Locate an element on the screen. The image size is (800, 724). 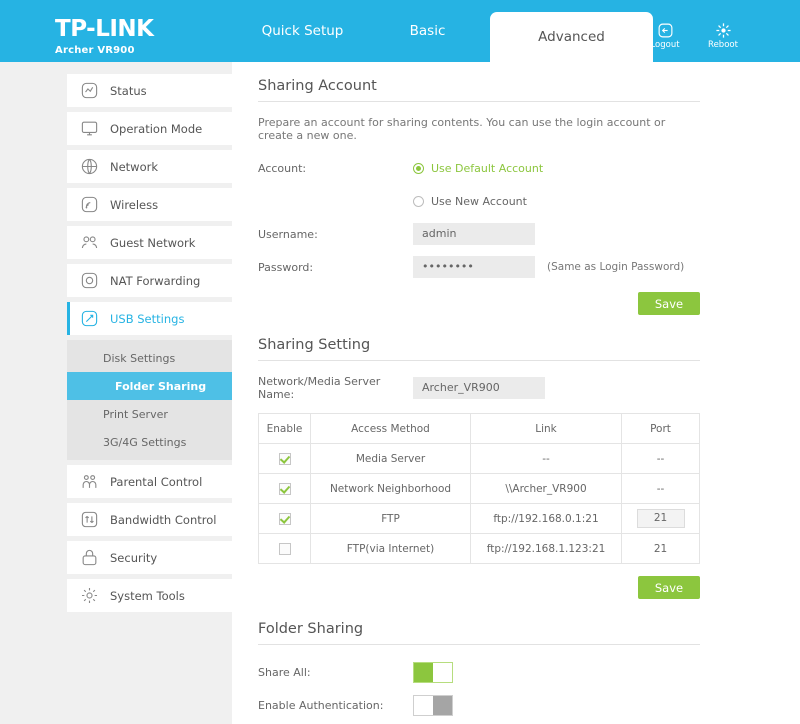
sharing-setting-title: Sharing Setting is located at coordinates (479, 349).